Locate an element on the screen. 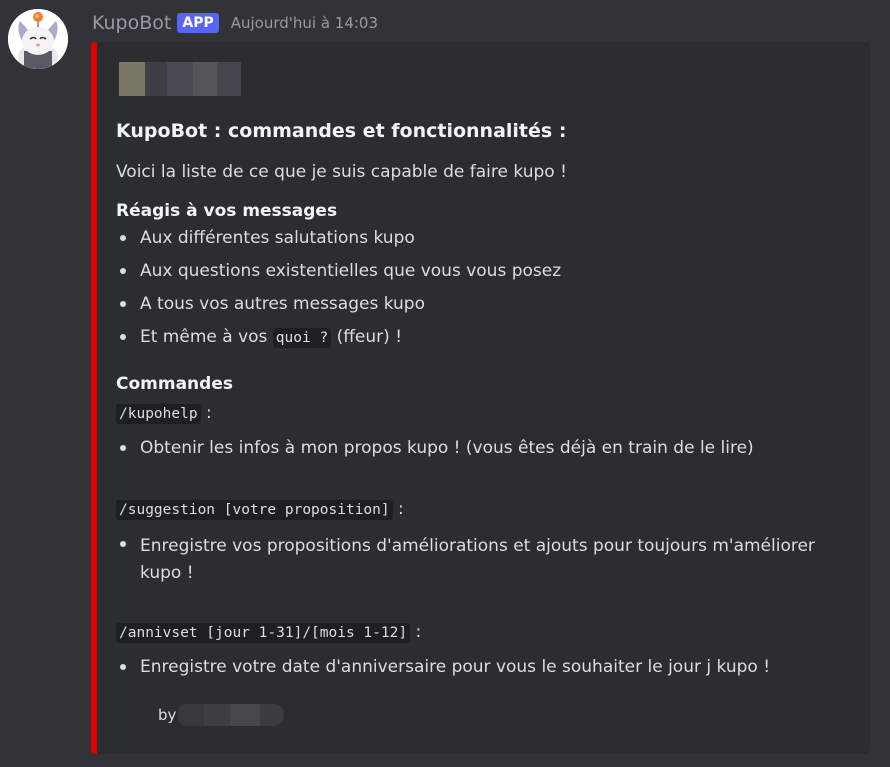 The width and height of the screenshot is (890, 767). section-commands-title: Commandes is located at coordinates (174, 384).